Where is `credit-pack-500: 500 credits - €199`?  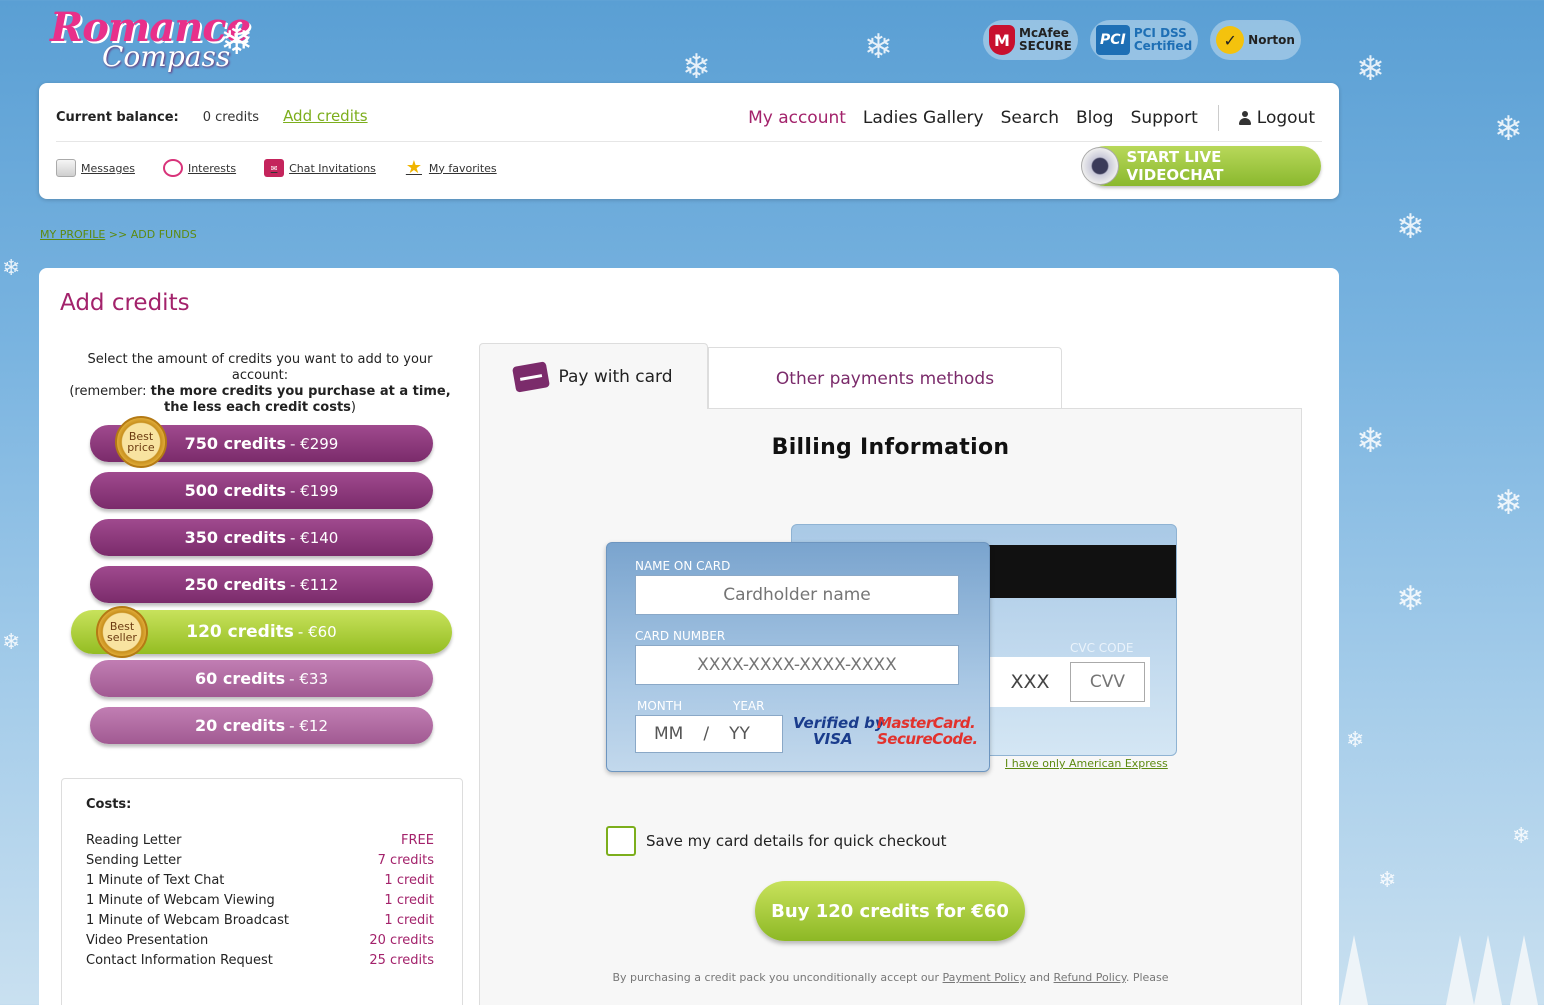 credit-pack-500: 500 credits - €199 is located at coordinates (261, 490).